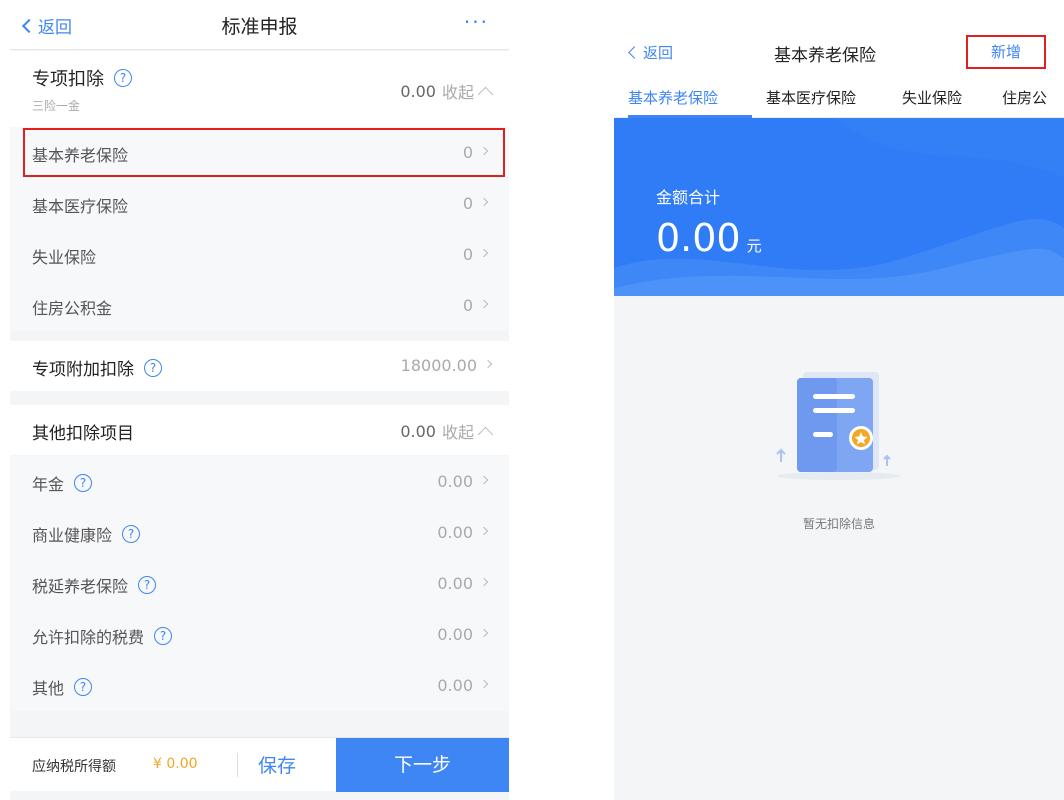  I want to click on row-label: 商业健康险?, so click(86, 534).